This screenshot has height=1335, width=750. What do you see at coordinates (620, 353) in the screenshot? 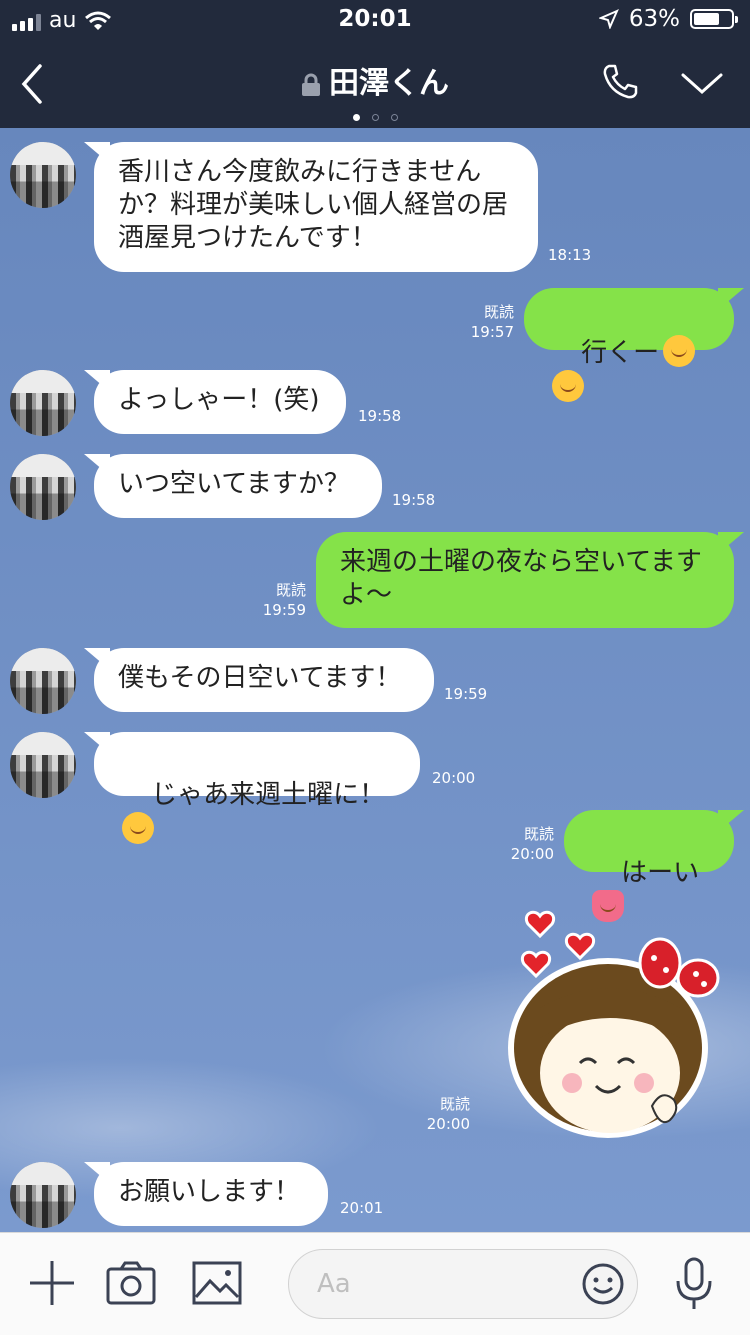
I see `message-text: 行くー` at bounding box center [620, 353].